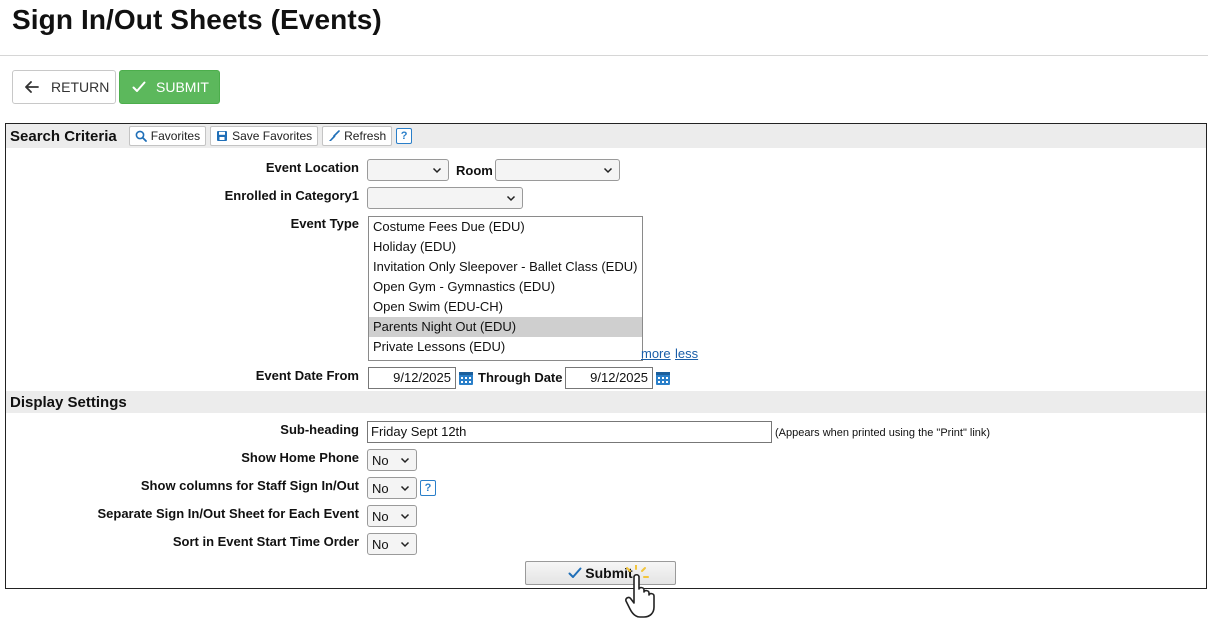 This screenshot has width=1208, height=619. I want to click on event-location-label: Event Location, so click(312, 167).